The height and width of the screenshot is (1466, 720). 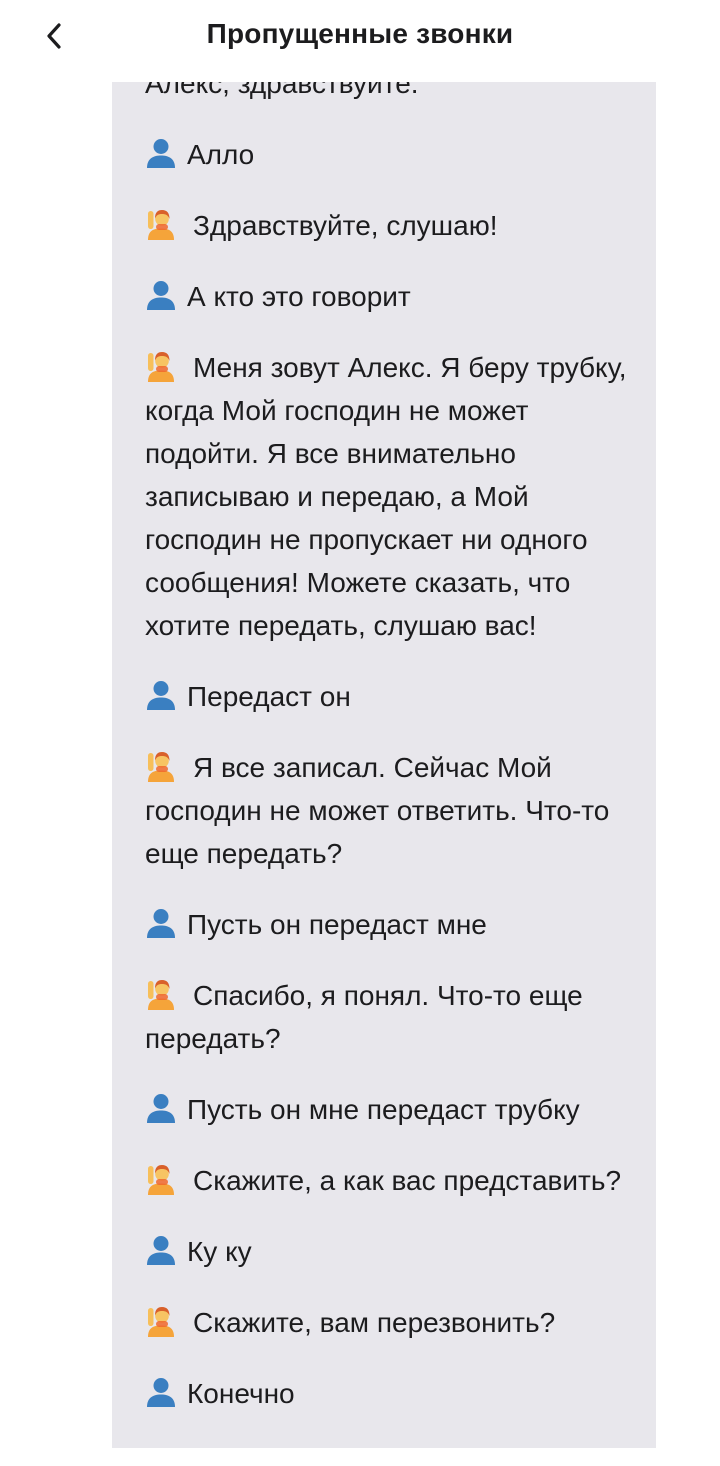 What do you see at coordinates (390, 1251) in the screenshot?
I see `caller-message: Ку ку` at bounding box center [390, 1251].